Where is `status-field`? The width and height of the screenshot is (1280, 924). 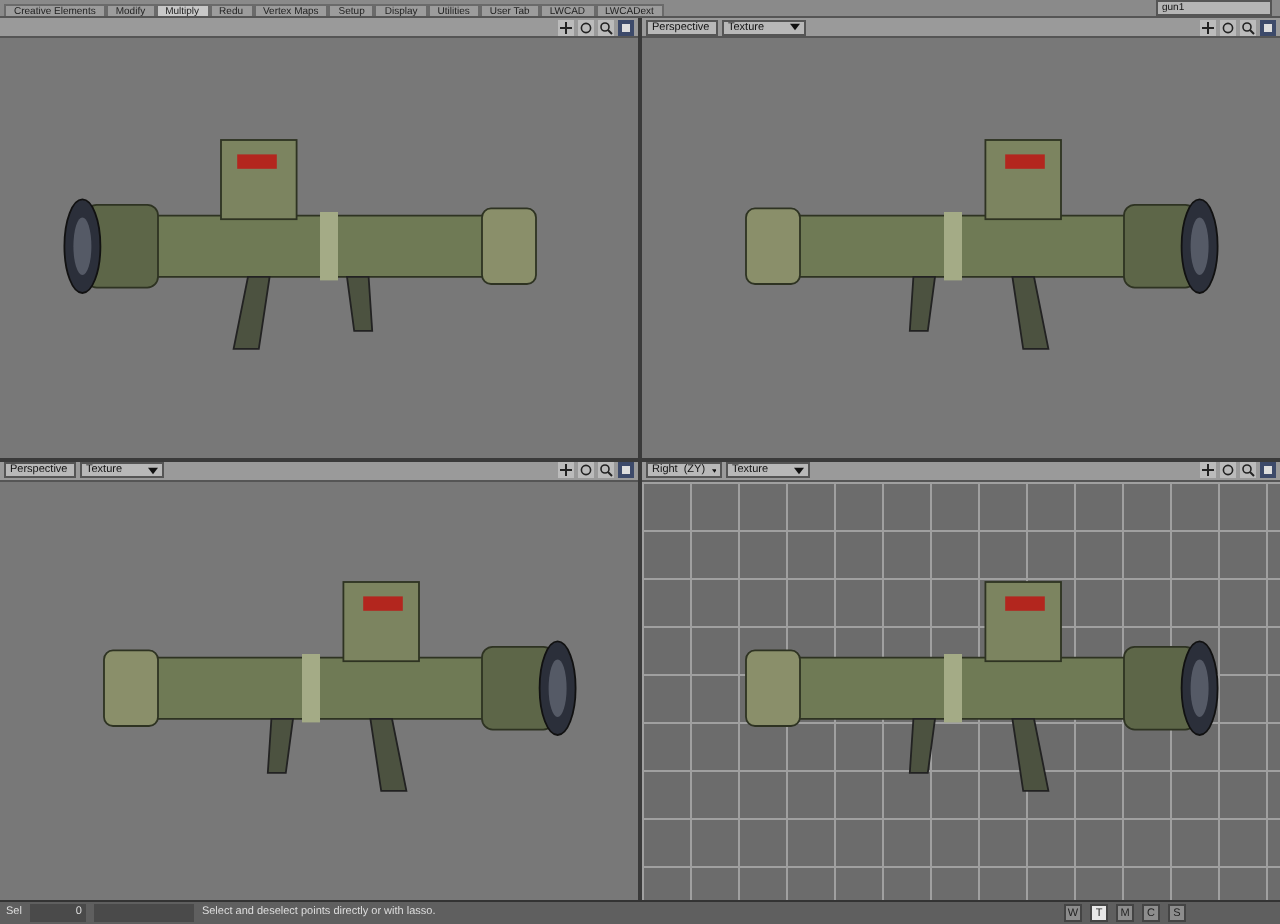
status-field is located at coordinates (143, 913).